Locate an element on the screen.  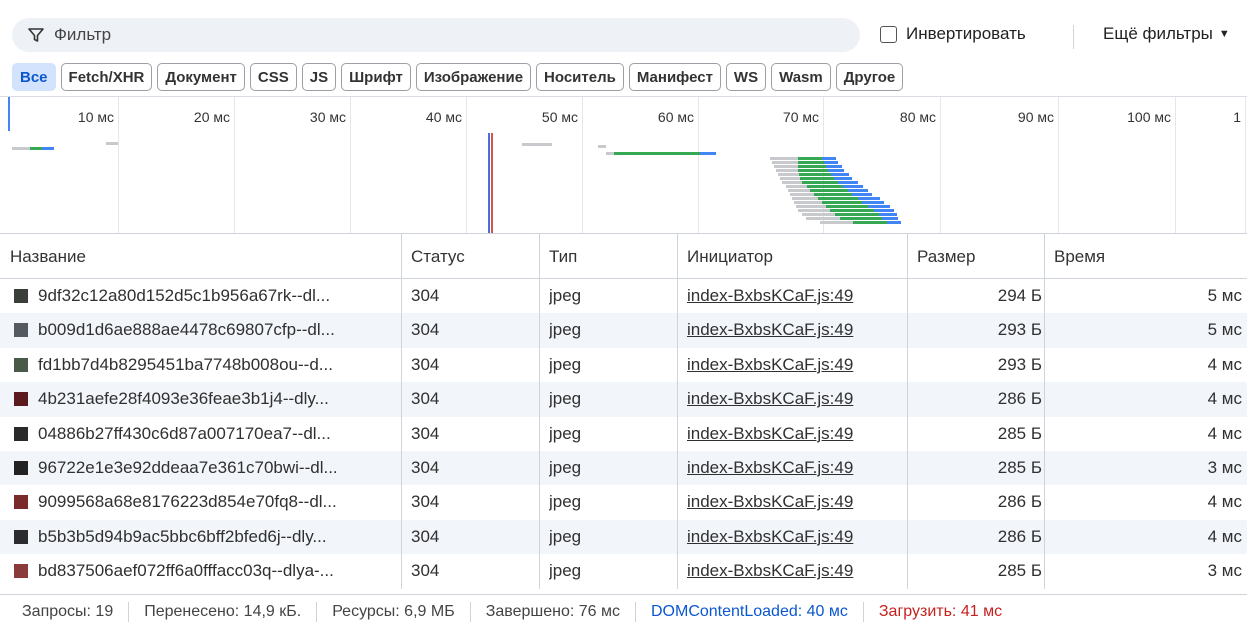
column-header-time: Время is located at coordinates (1074, 257).